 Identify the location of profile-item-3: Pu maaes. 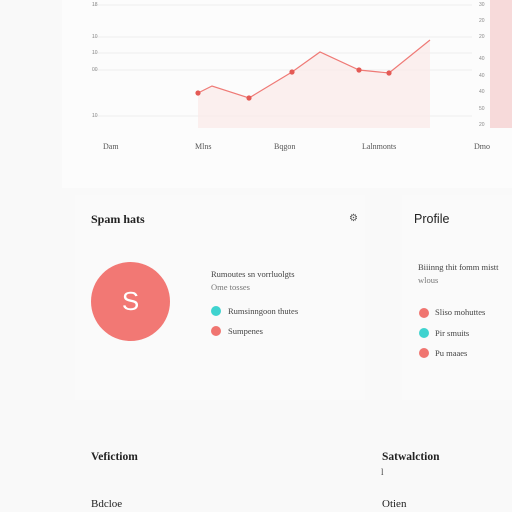
(451, 353).